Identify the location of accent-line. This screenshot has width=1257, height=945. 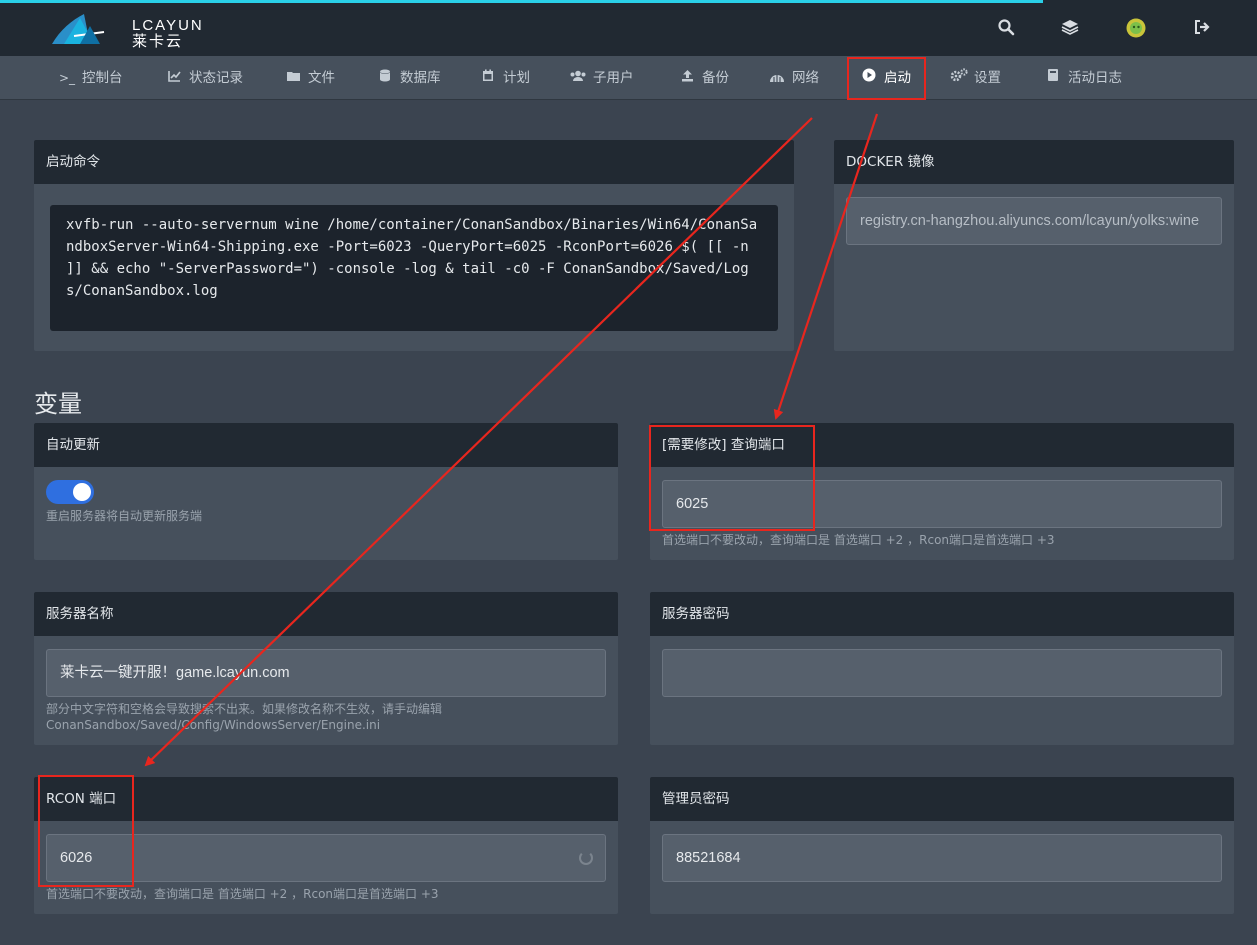
(521, 1).